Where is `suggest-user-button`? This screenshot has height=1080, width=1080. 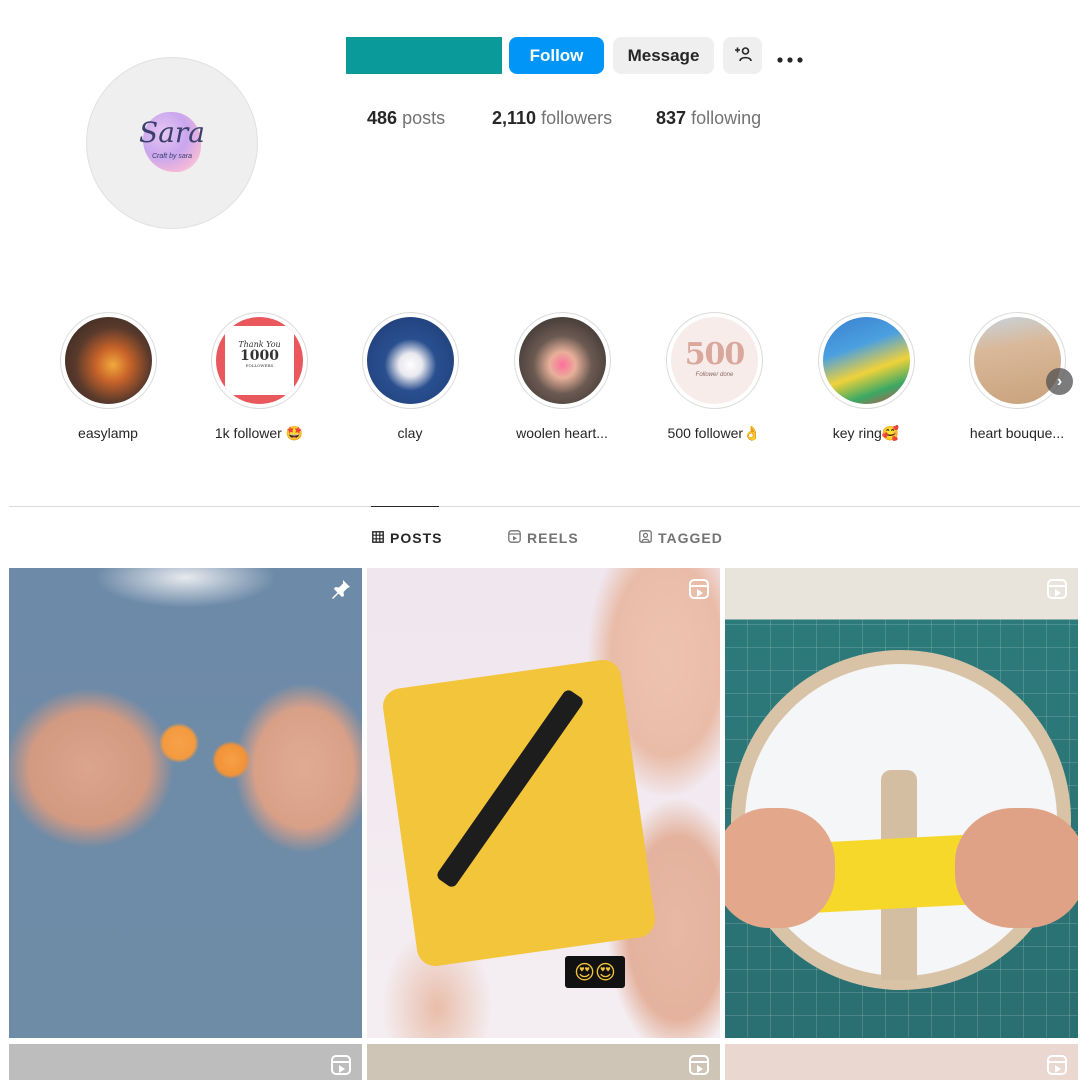
suggest-user-button is located at coordinates (742, 55).